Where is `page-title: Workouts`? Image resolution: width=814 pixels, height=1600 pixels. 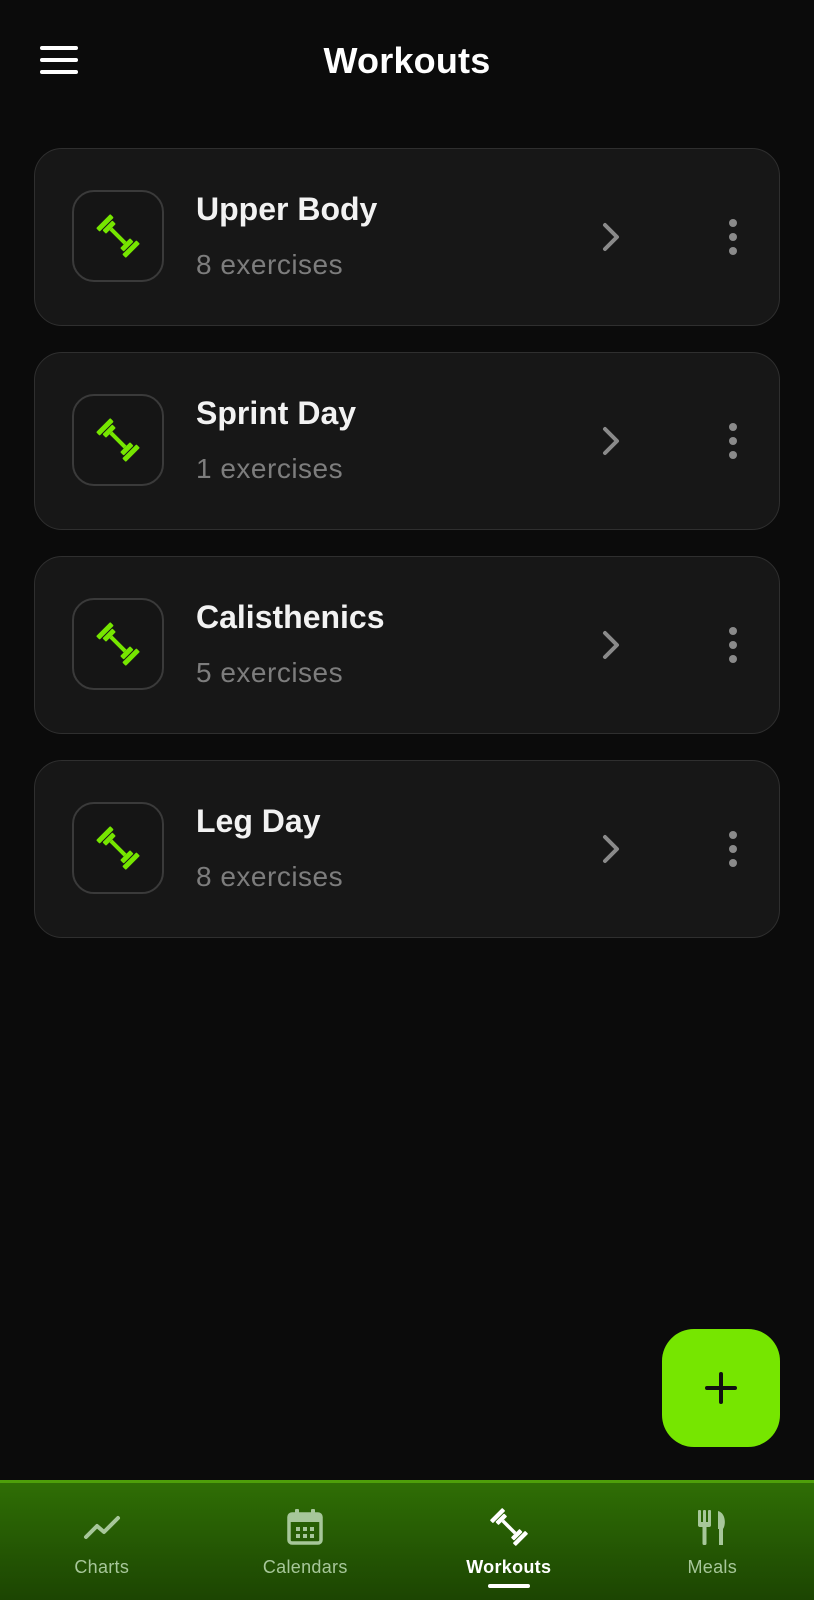 page-title: Workouts is located at coordinates (407, 60).